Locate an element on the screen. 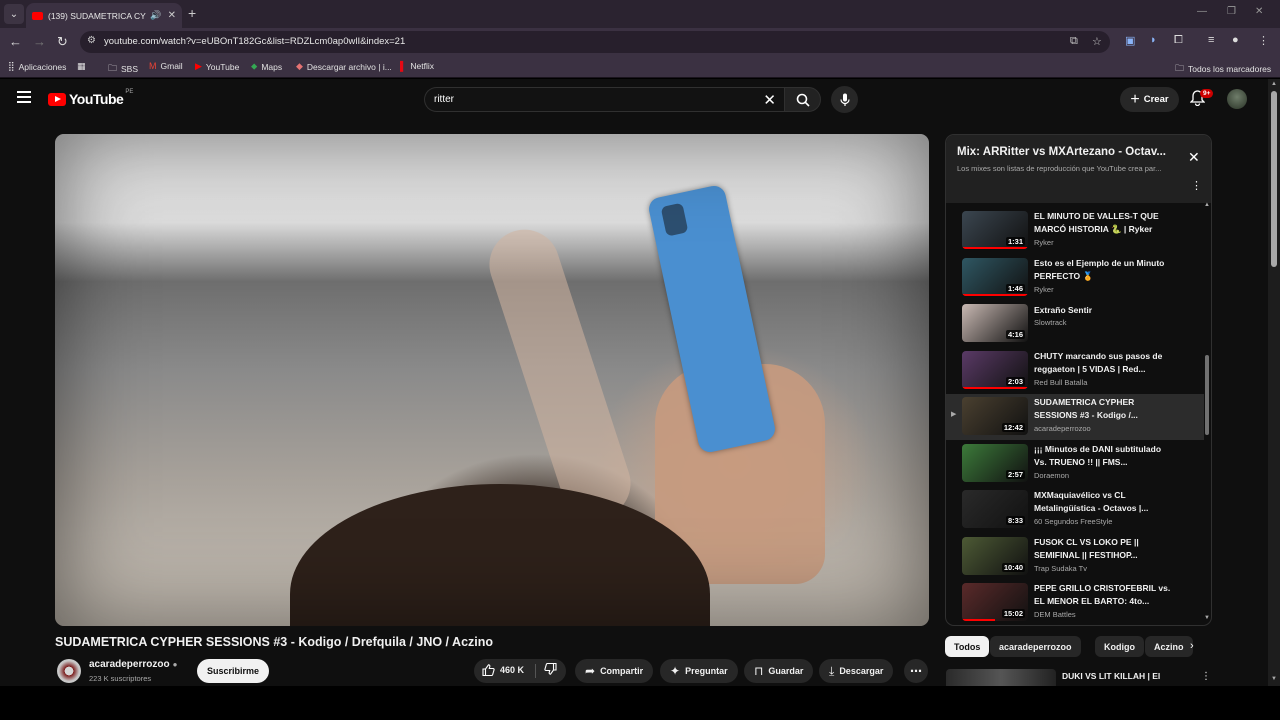  audio-playing-icon: 🔊 is located at coordinates (155, 15).